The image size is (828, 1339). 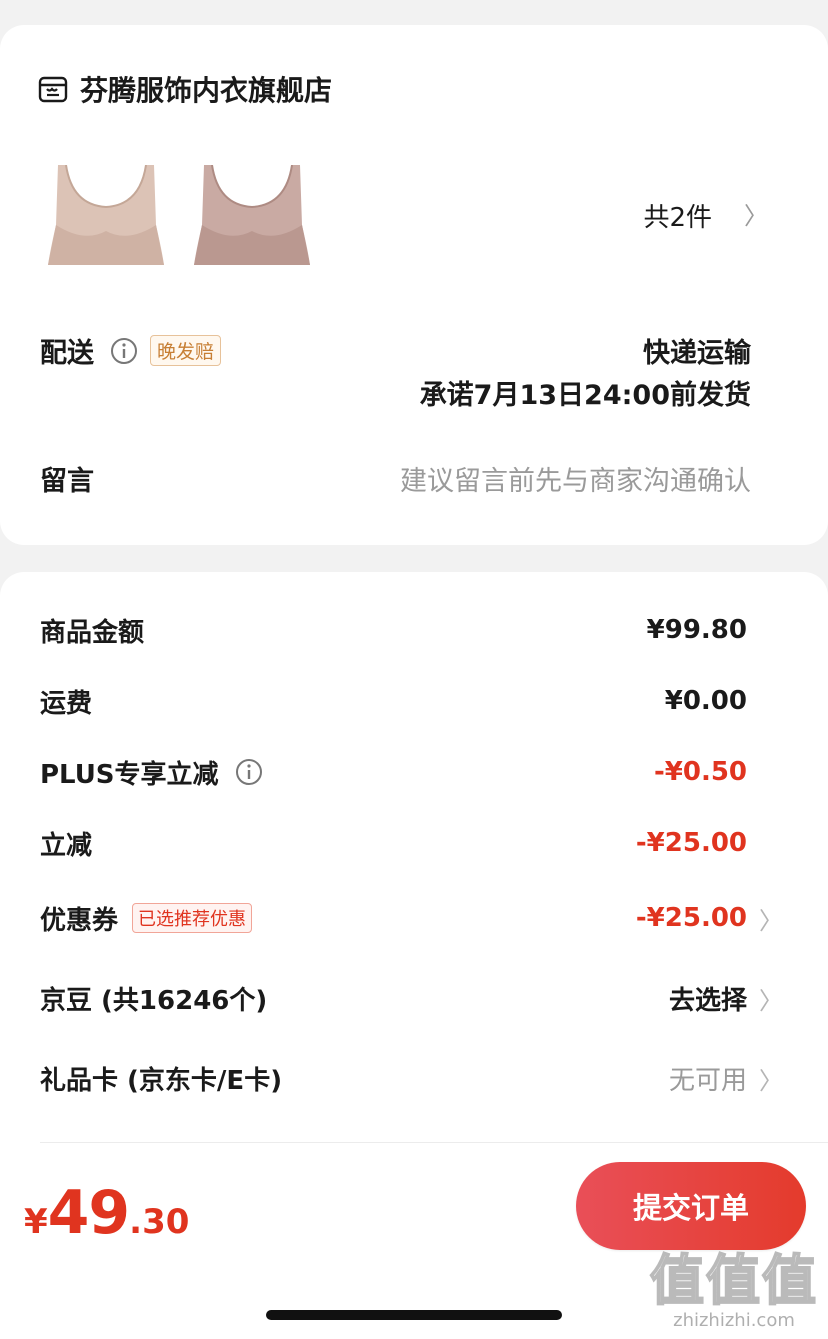 I want to click on shipping-fee-row: 运费 ¥0.00, so click(x=412, y=701).